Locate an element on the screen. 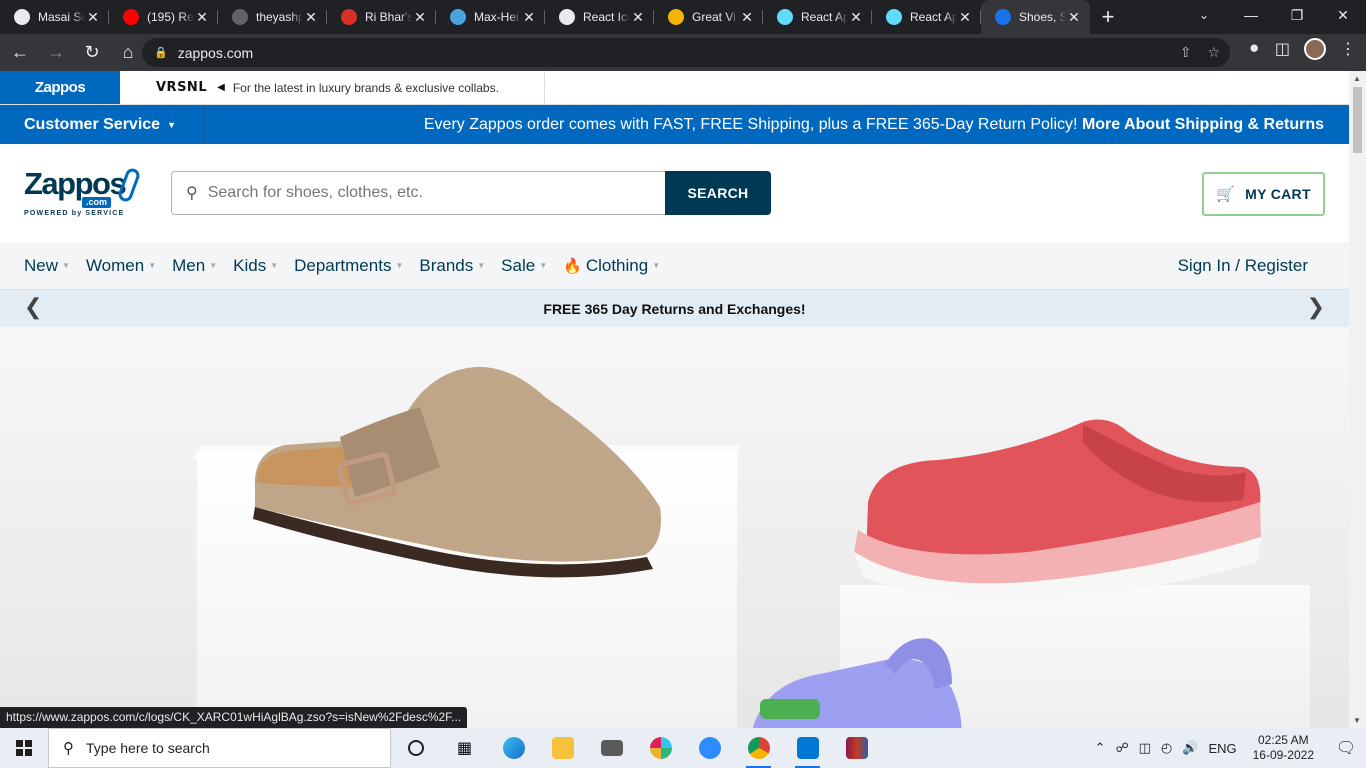  browser-tab: Ri Bhar's ✕ is located at coordinates (381, 17).